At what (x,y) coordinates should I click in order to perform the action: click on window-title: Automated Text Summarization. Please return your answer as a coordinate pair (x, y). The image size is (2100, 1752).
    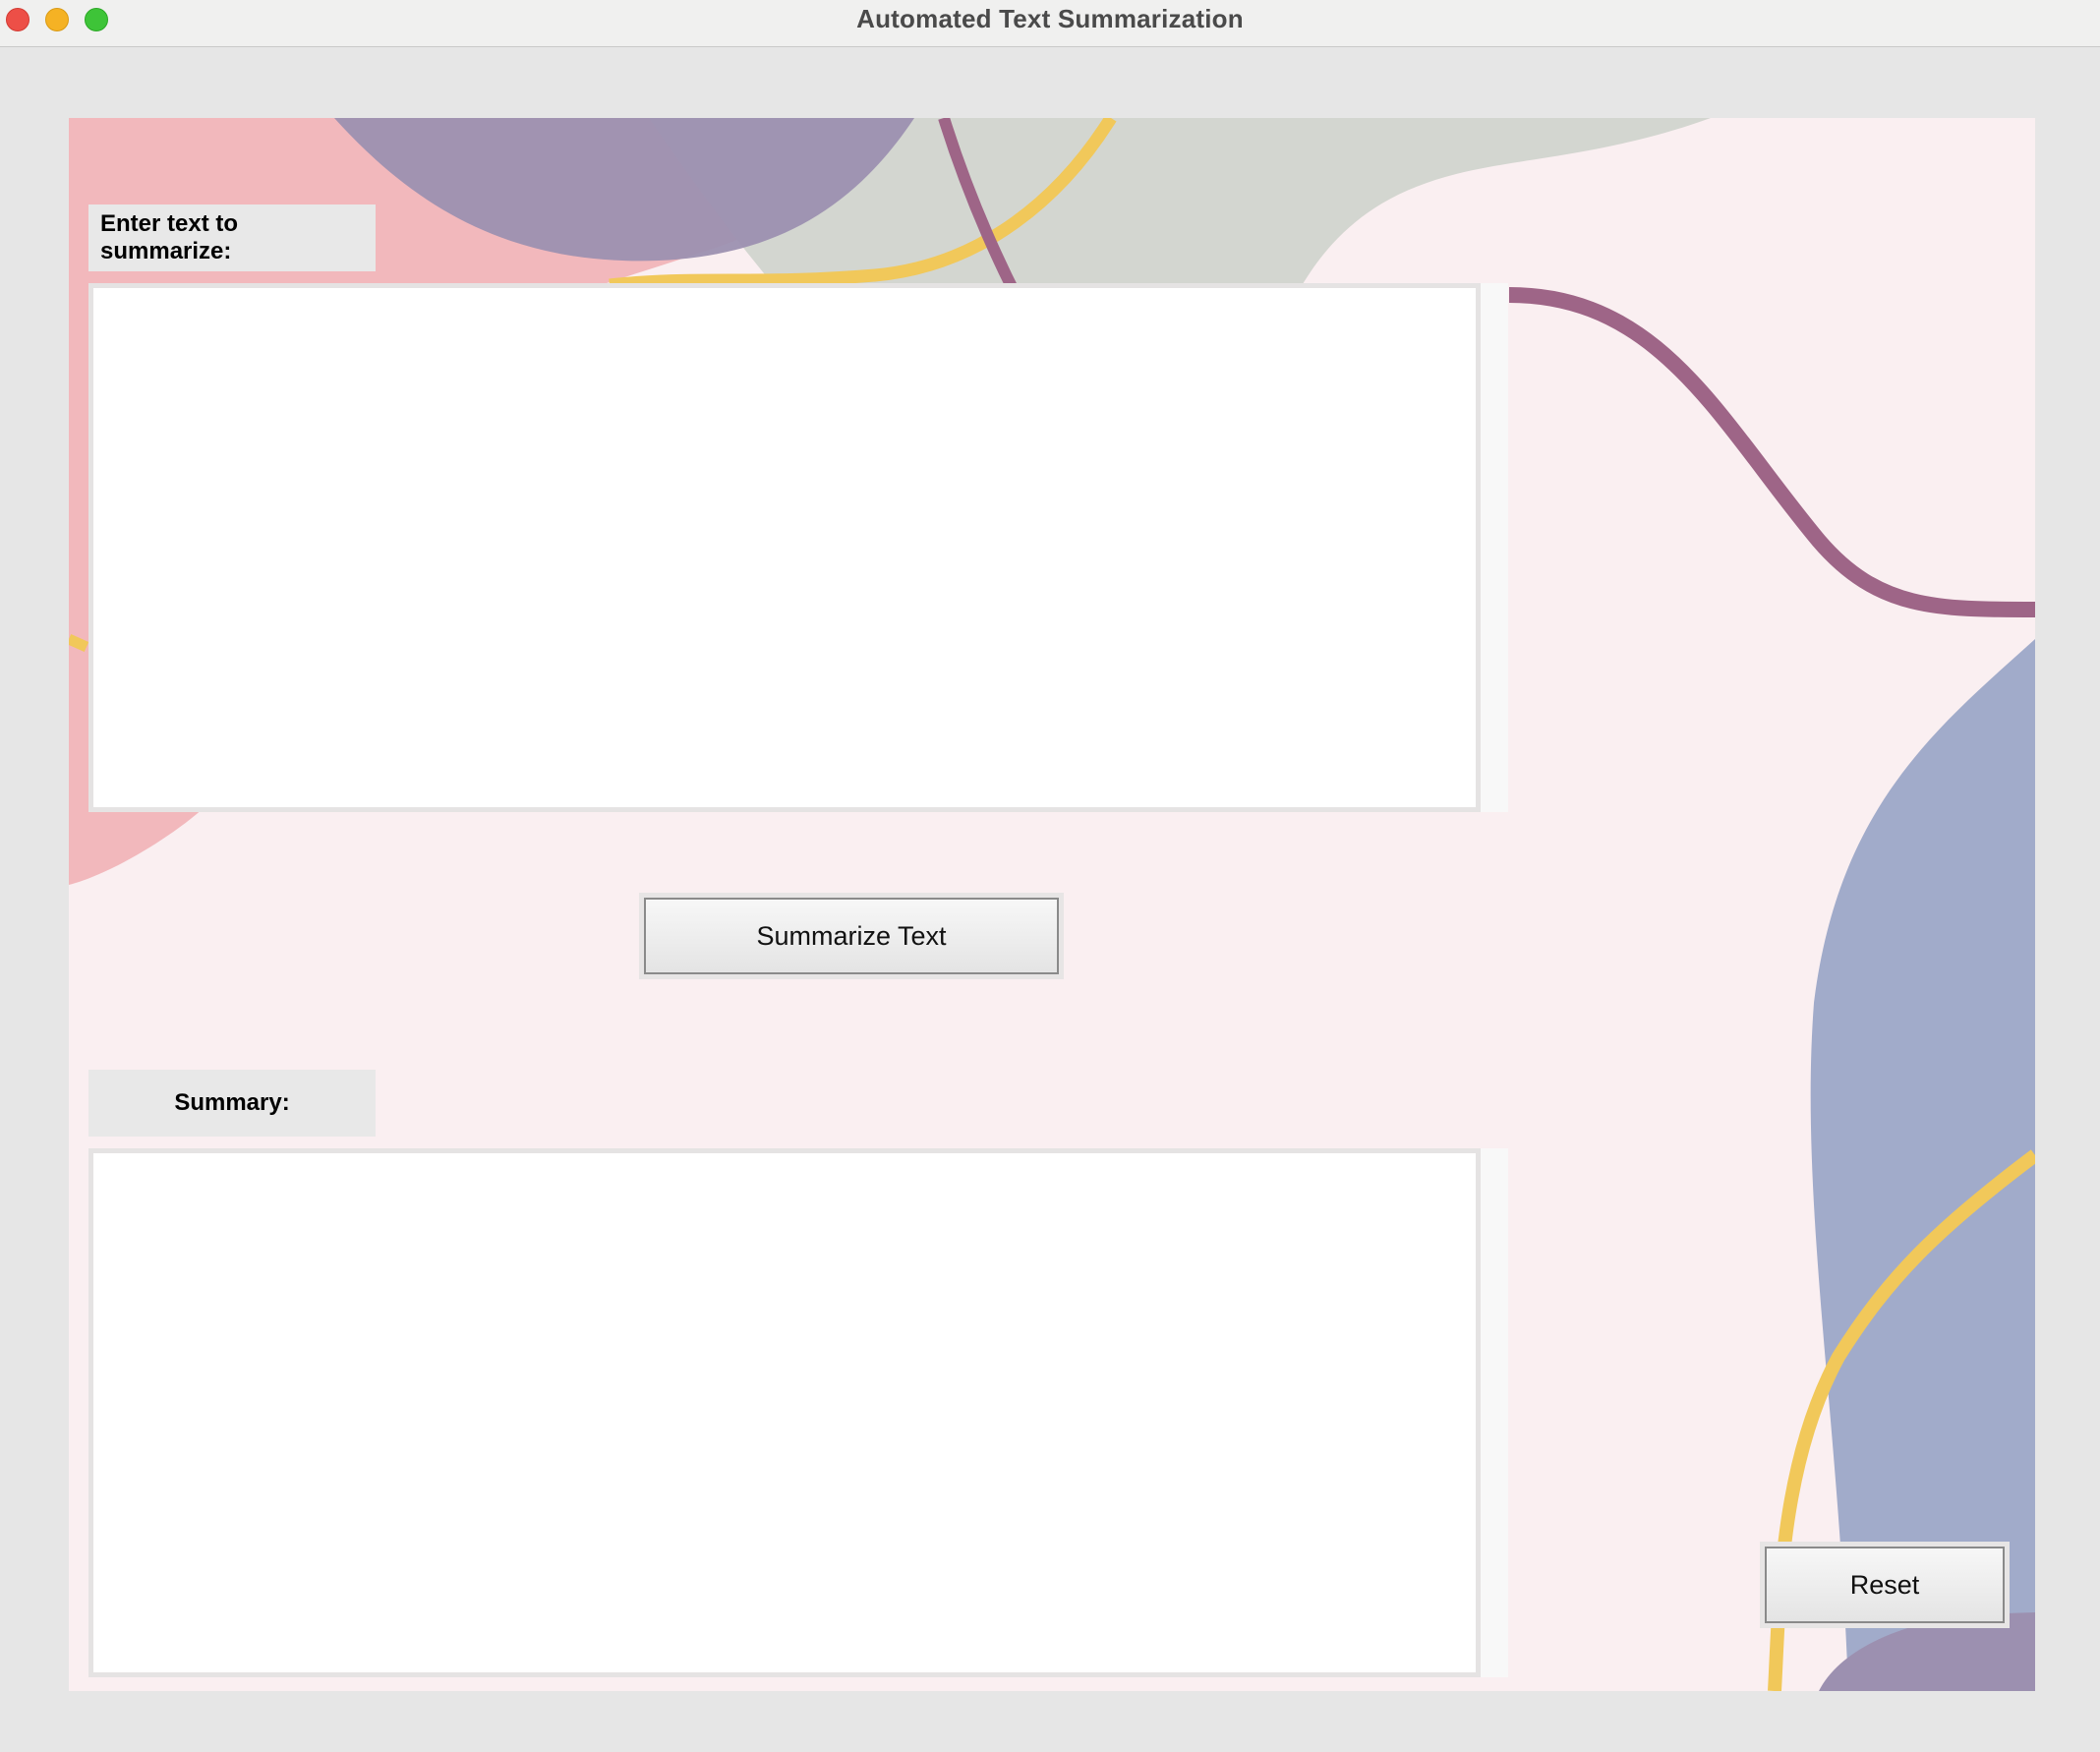
    Looking at the image, I should click on (1050, 18).